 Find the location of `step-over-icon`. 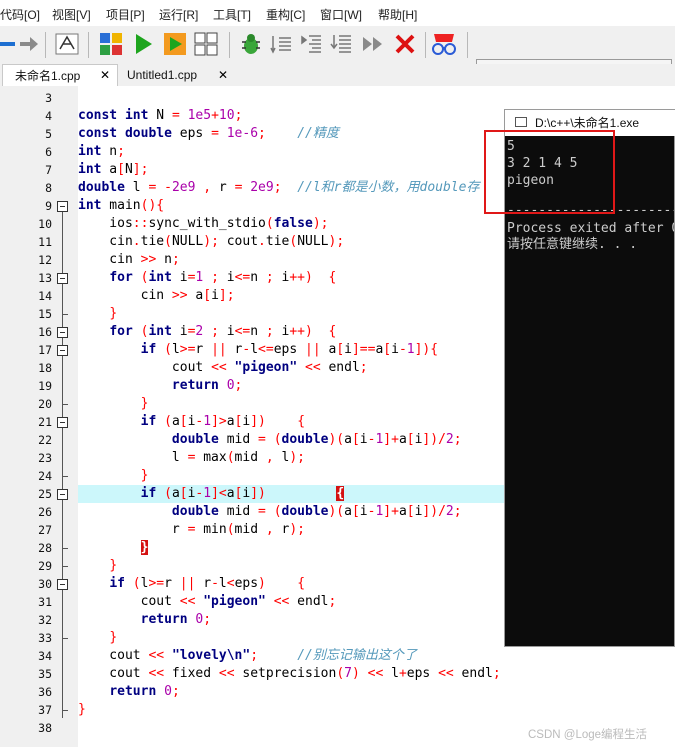

step-over-icon is located at coordinates (311, 44).